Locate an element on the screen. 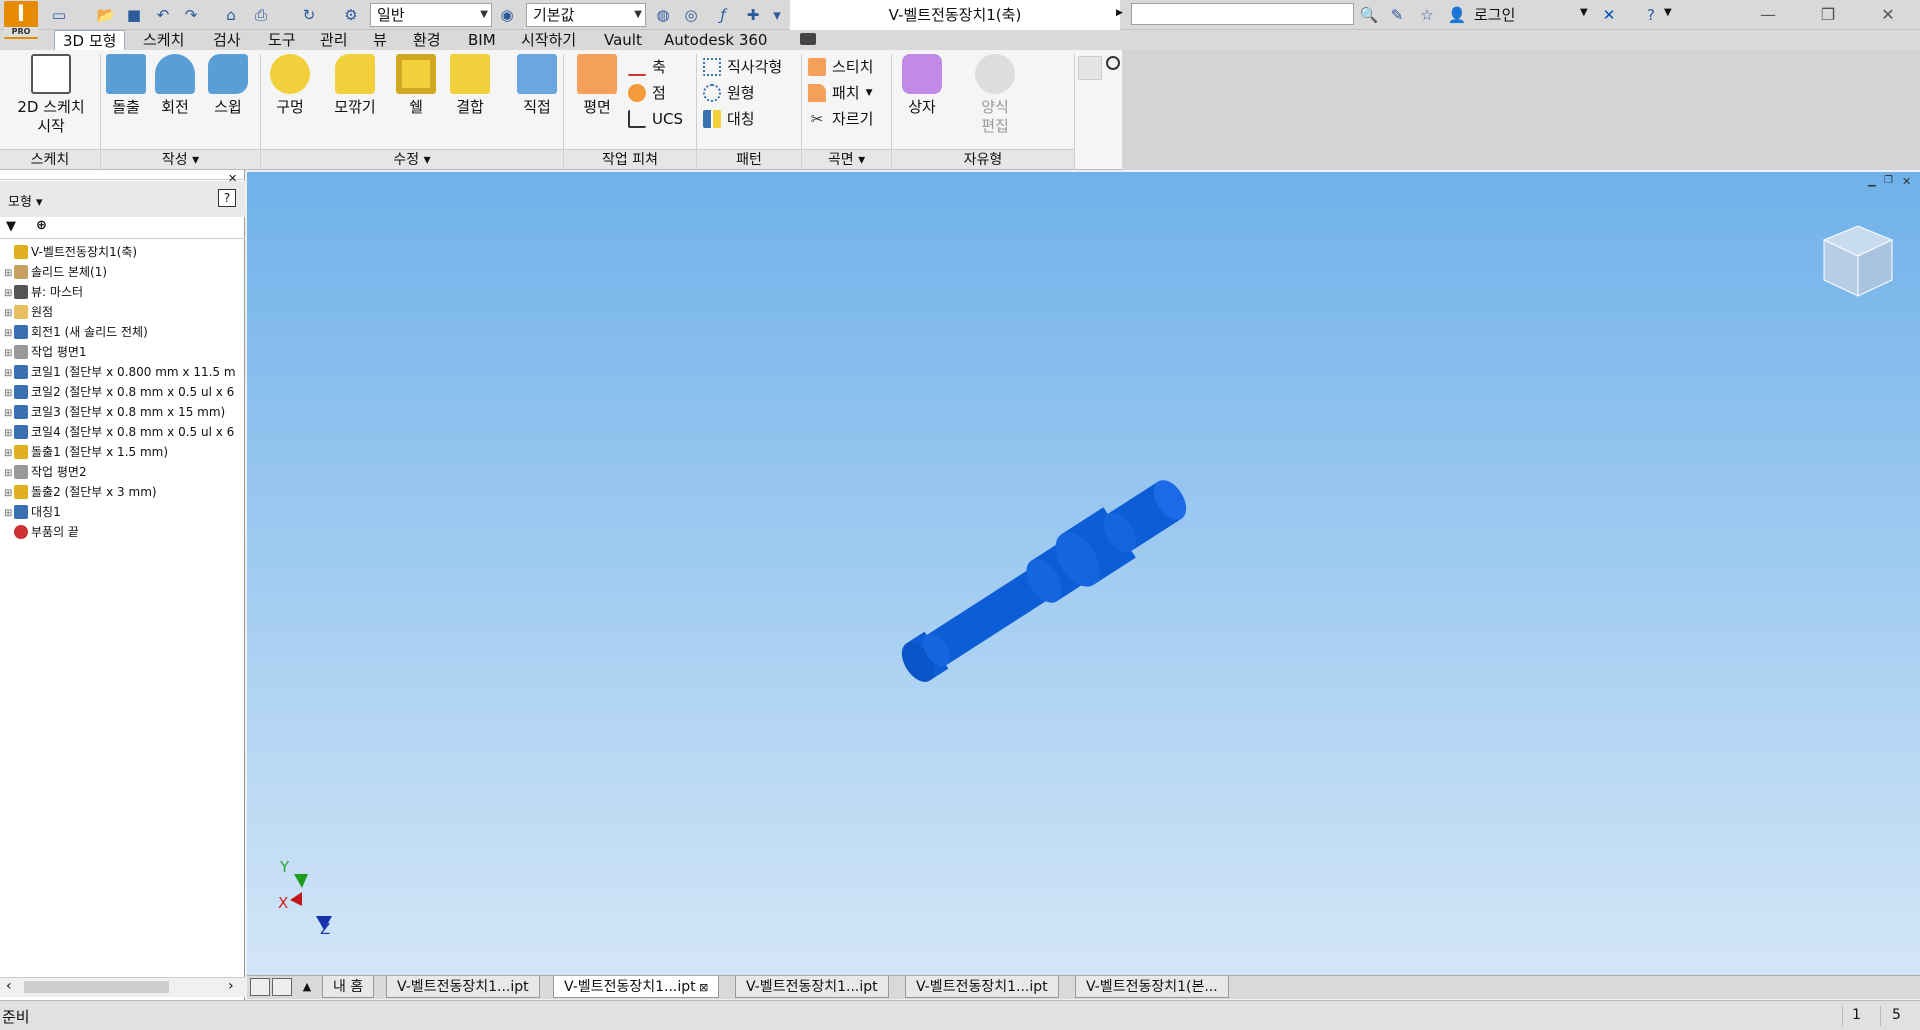 The width and height of the screenshot is (1920, 1030). browser-help-icon: ? is located at coordinates (227, 198).